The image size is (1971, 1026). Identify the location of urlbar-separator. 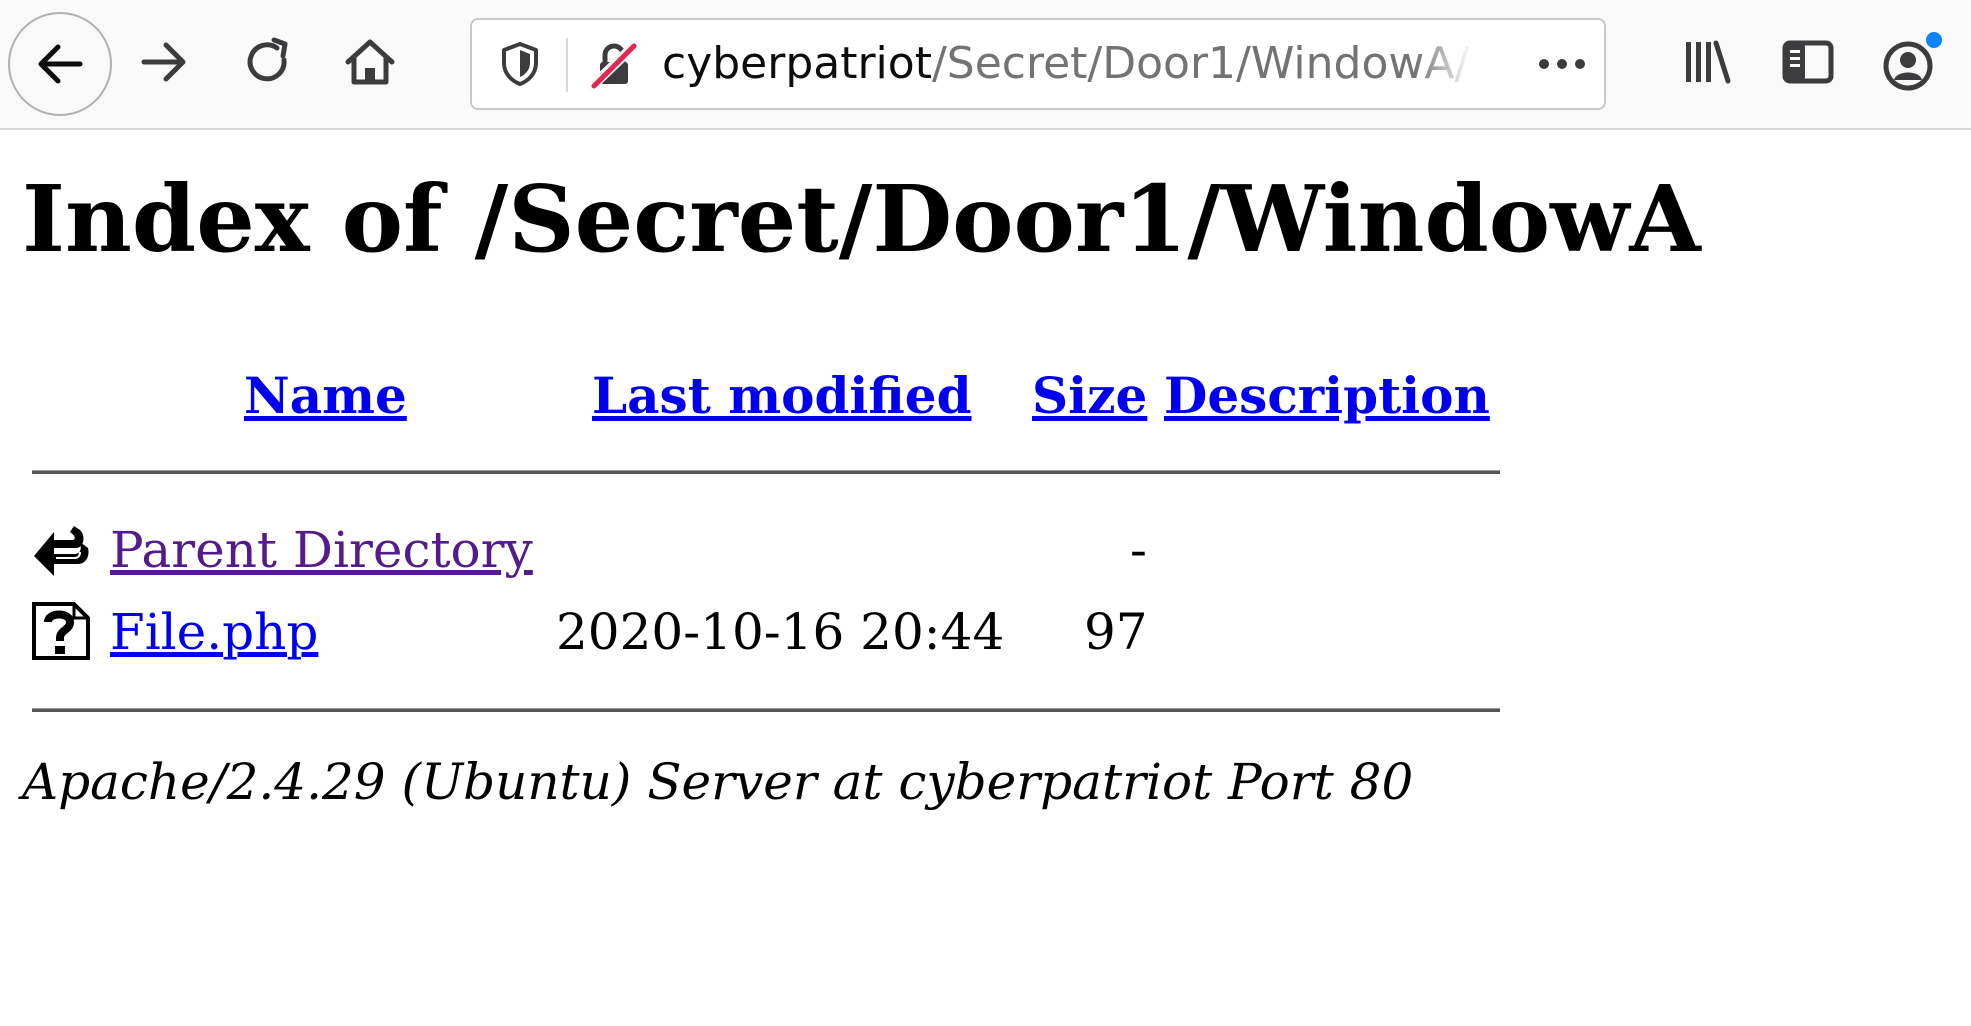
(567, 65).